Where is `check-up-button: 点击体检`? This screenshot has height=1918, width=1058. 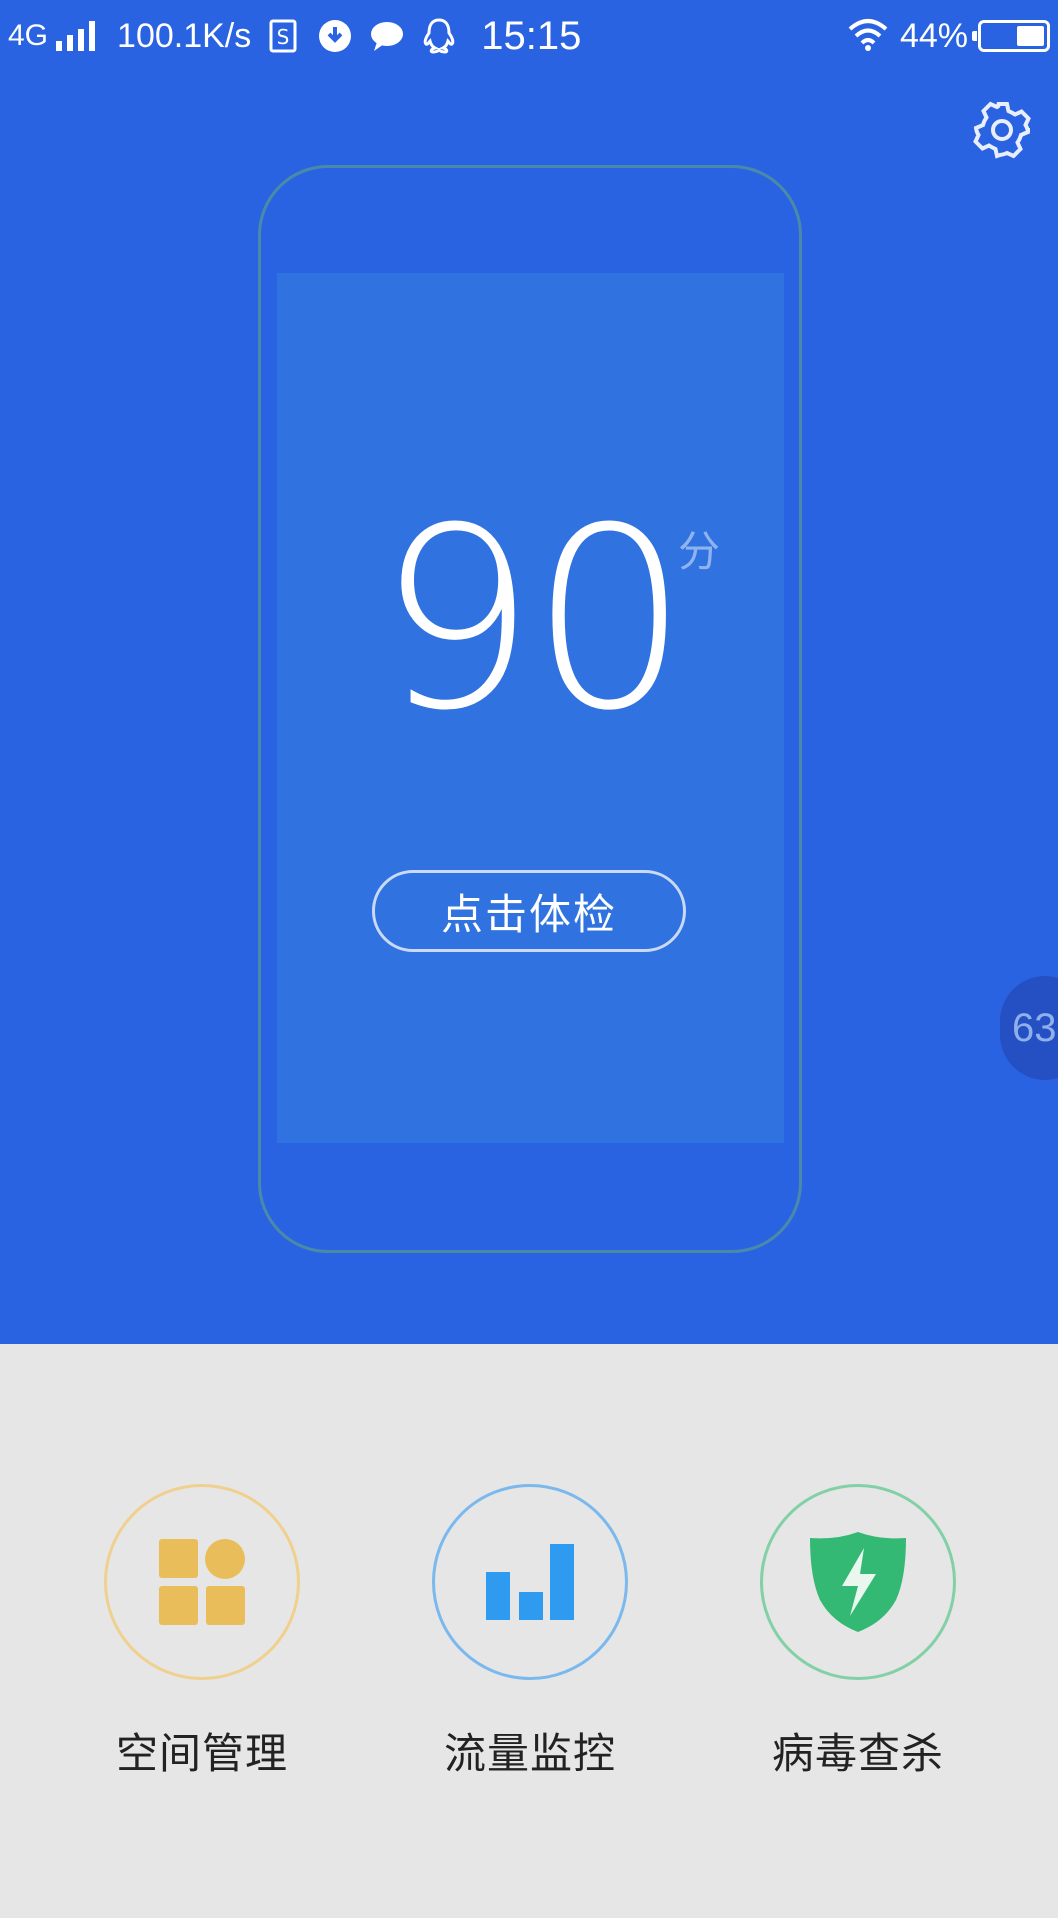 check-up-button: 点击体检 is located at coordinates (529, 911).